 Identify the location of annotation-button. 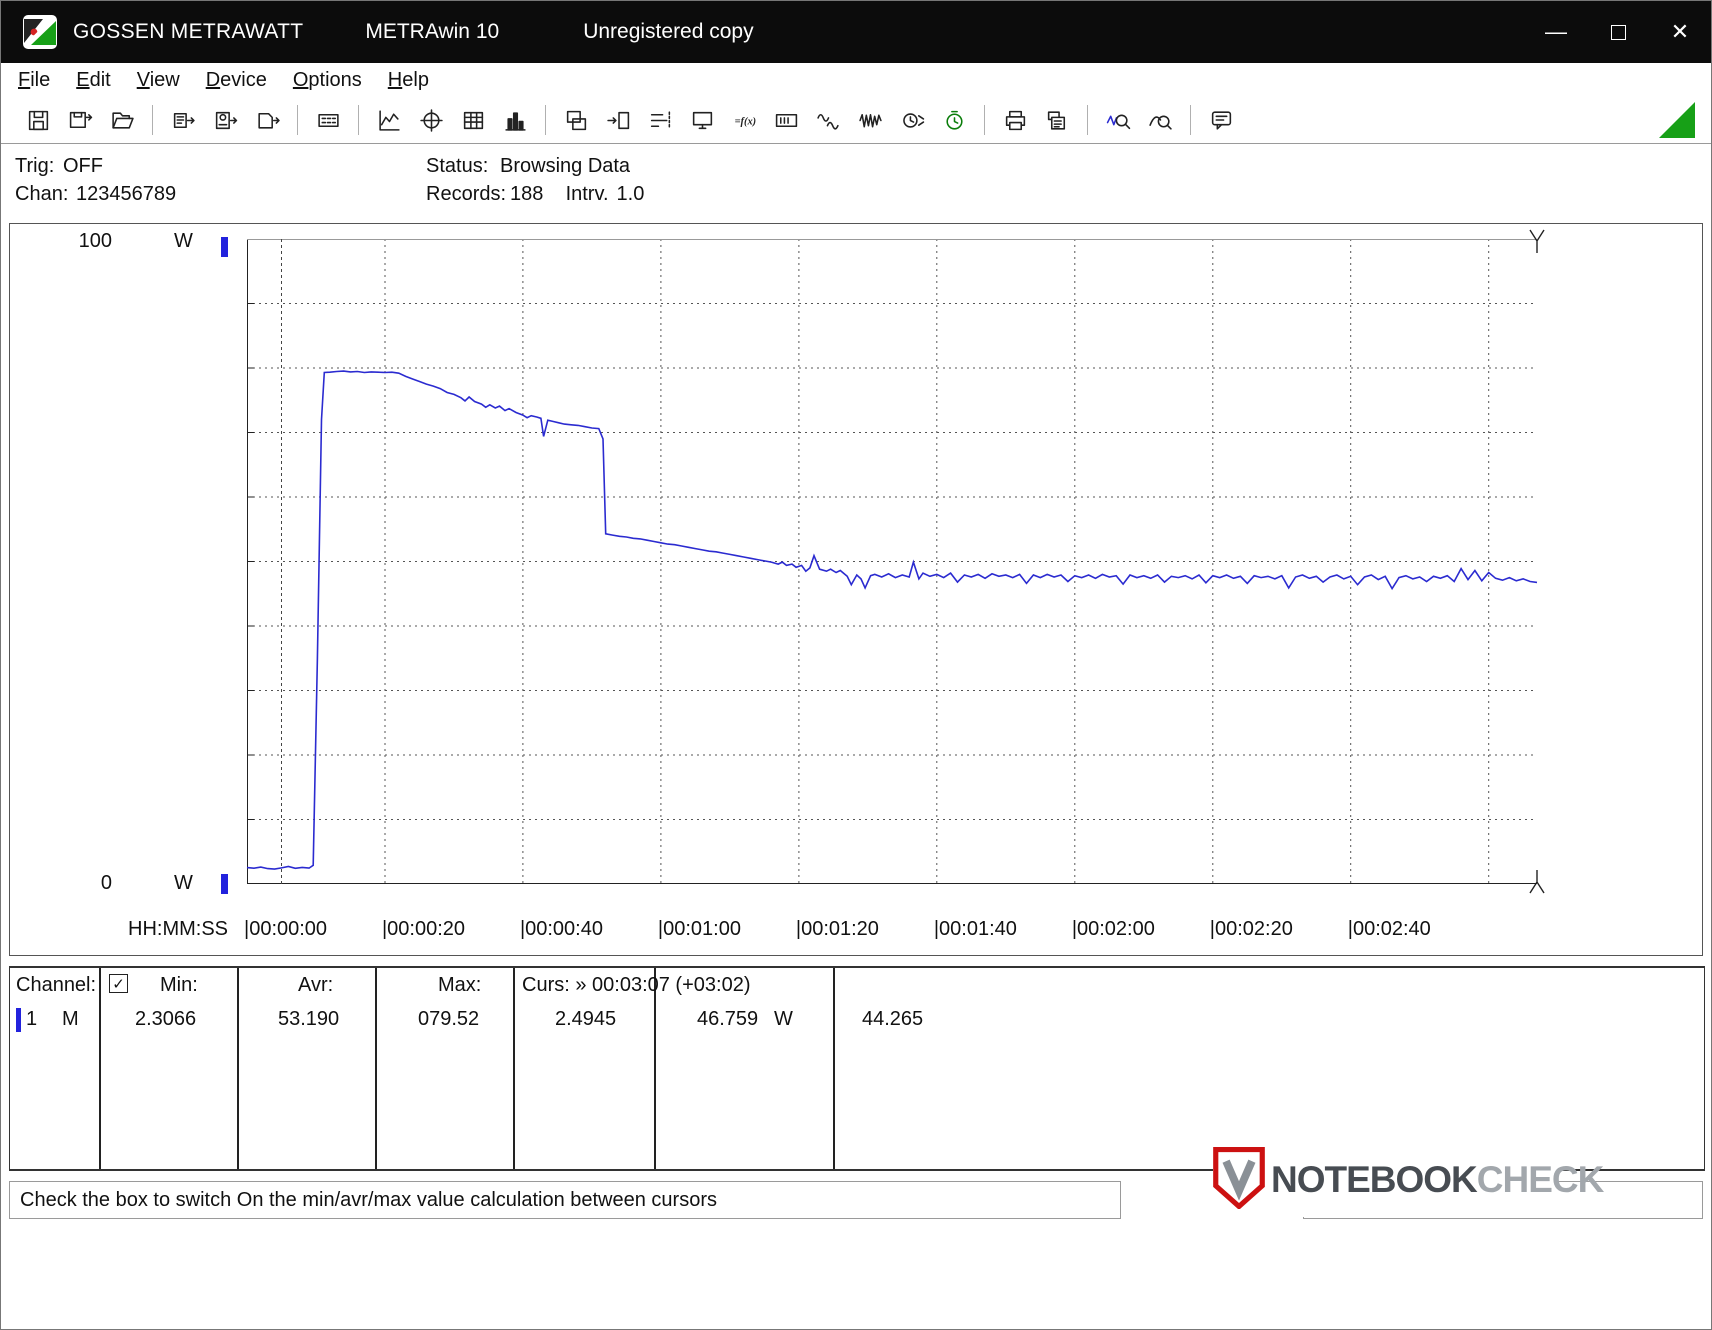
(1221, 120).